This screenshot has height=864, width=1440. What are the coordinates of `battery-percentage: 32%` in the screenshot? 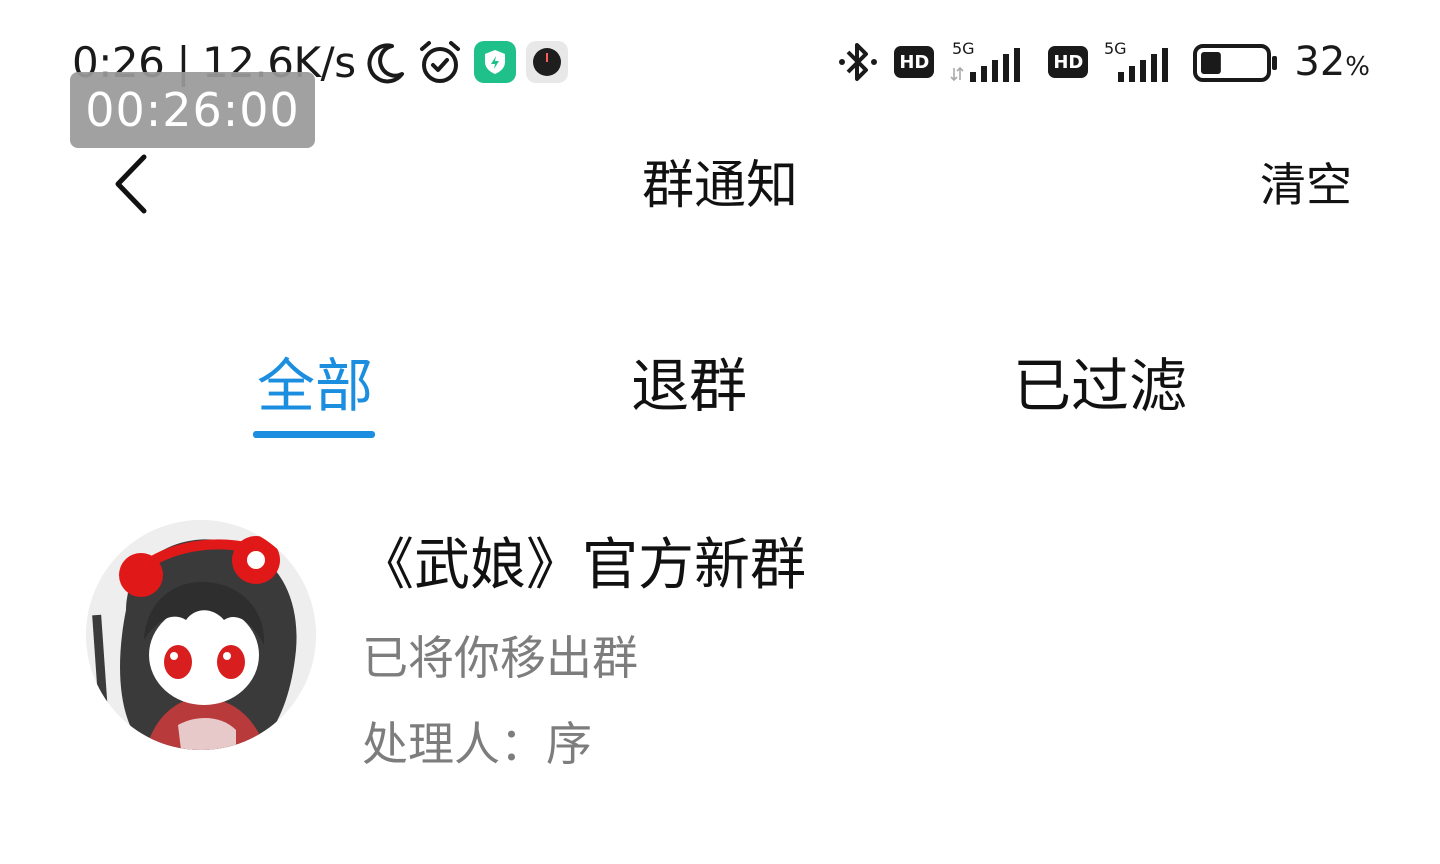 It's located at (1332, 62).